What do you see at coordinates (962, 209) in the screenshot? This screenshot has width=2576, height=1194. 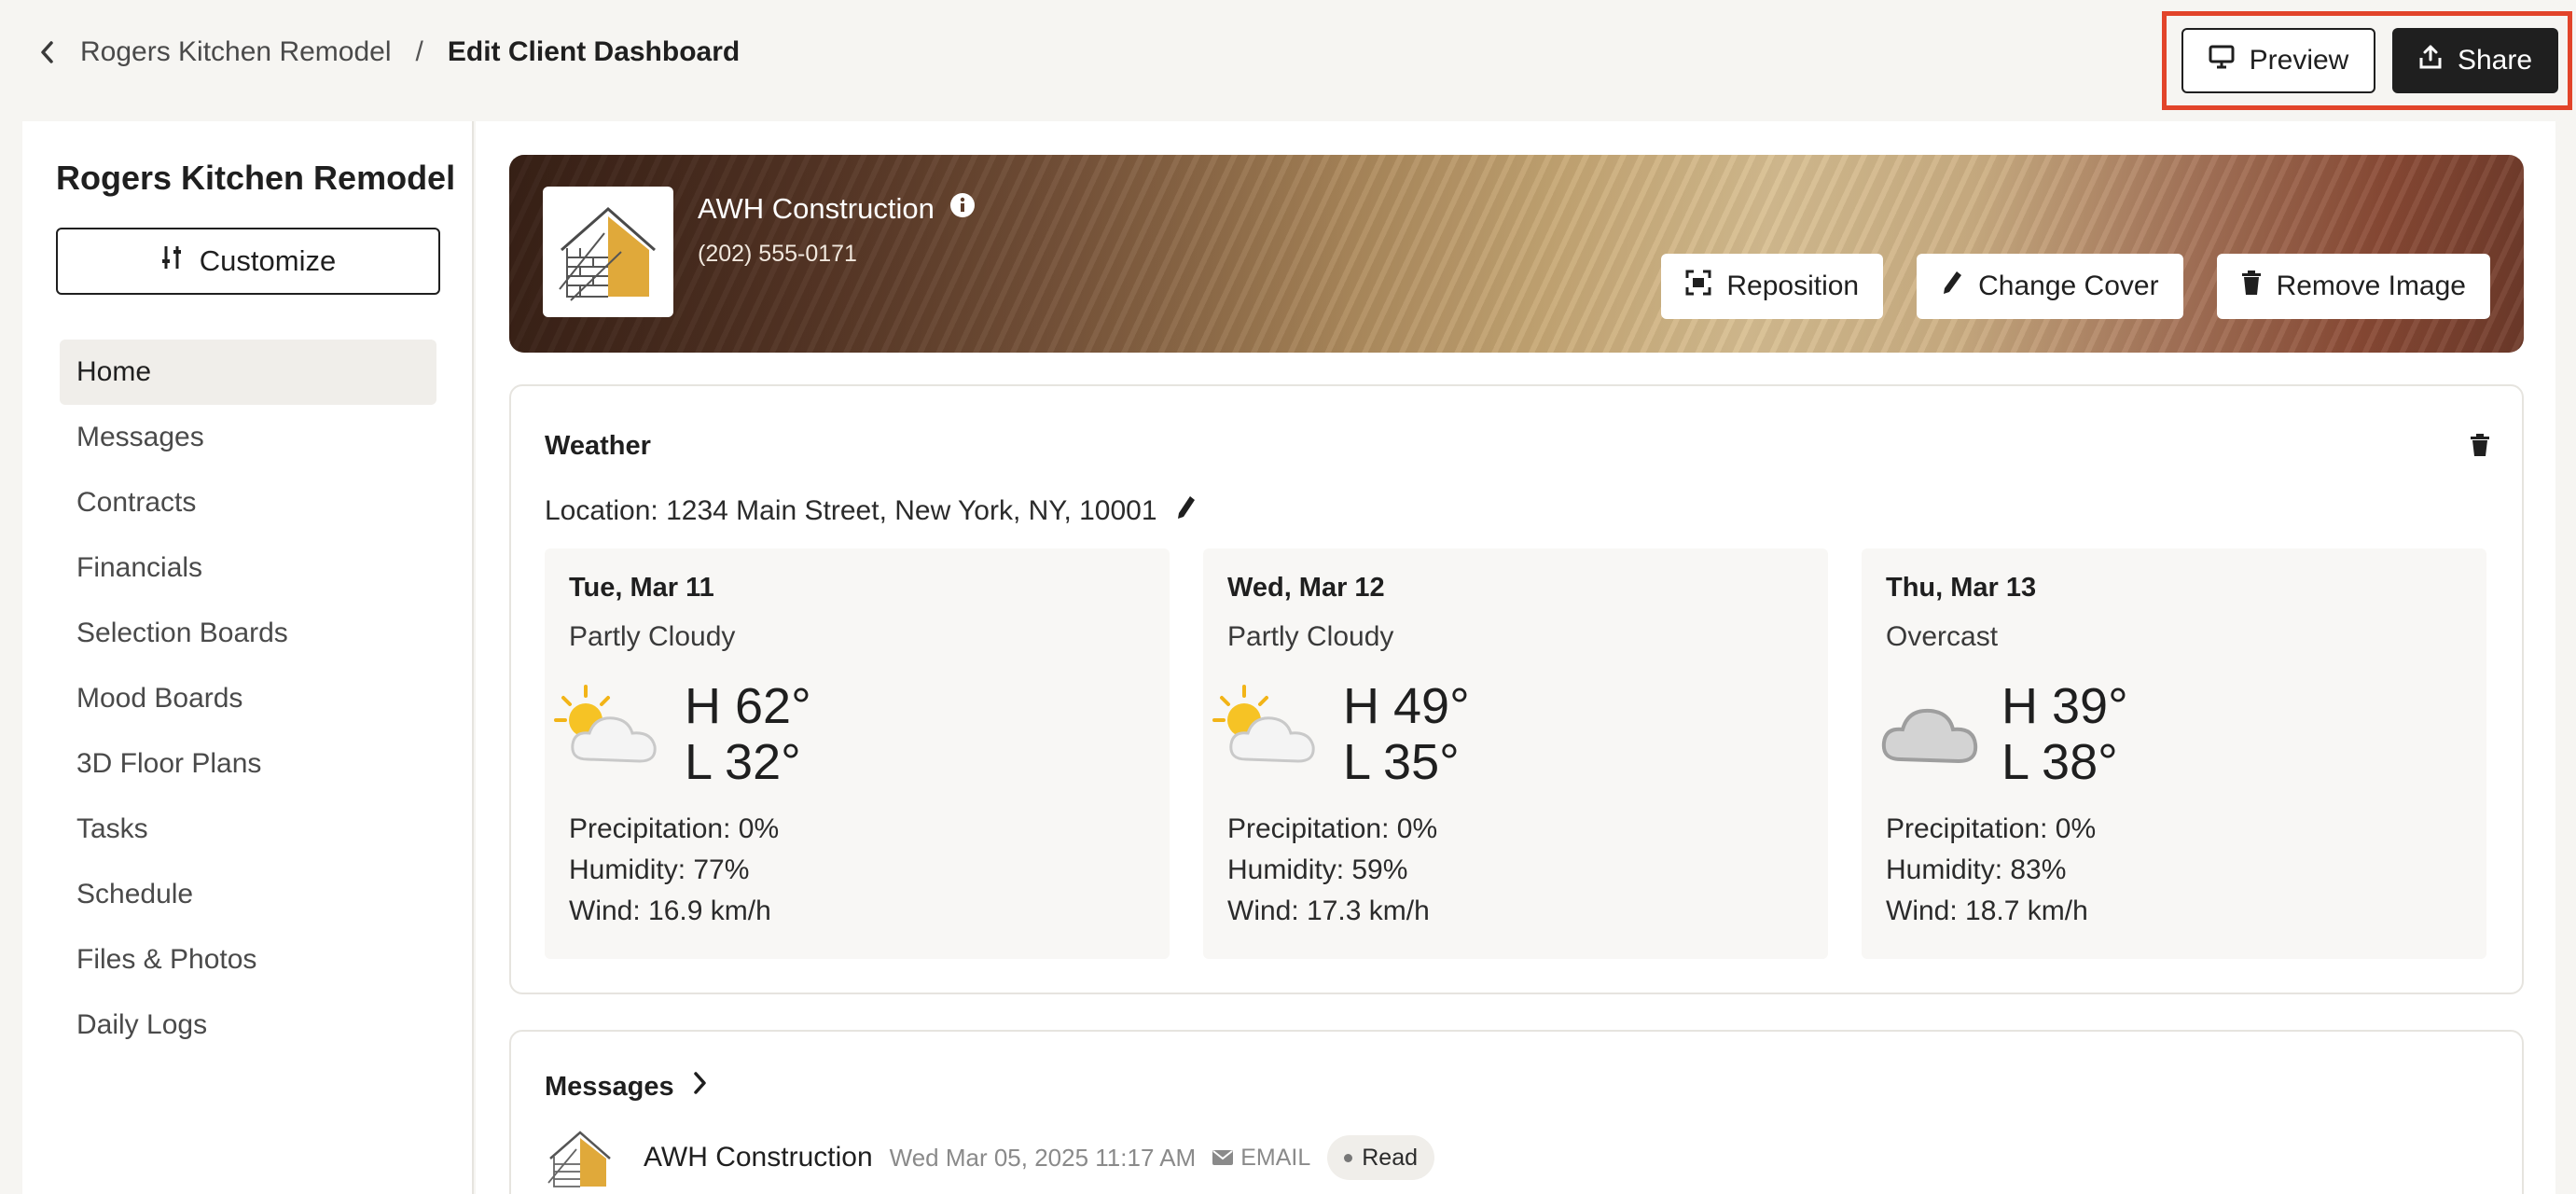 I see `info-icon` at bounding box center [962, 209].